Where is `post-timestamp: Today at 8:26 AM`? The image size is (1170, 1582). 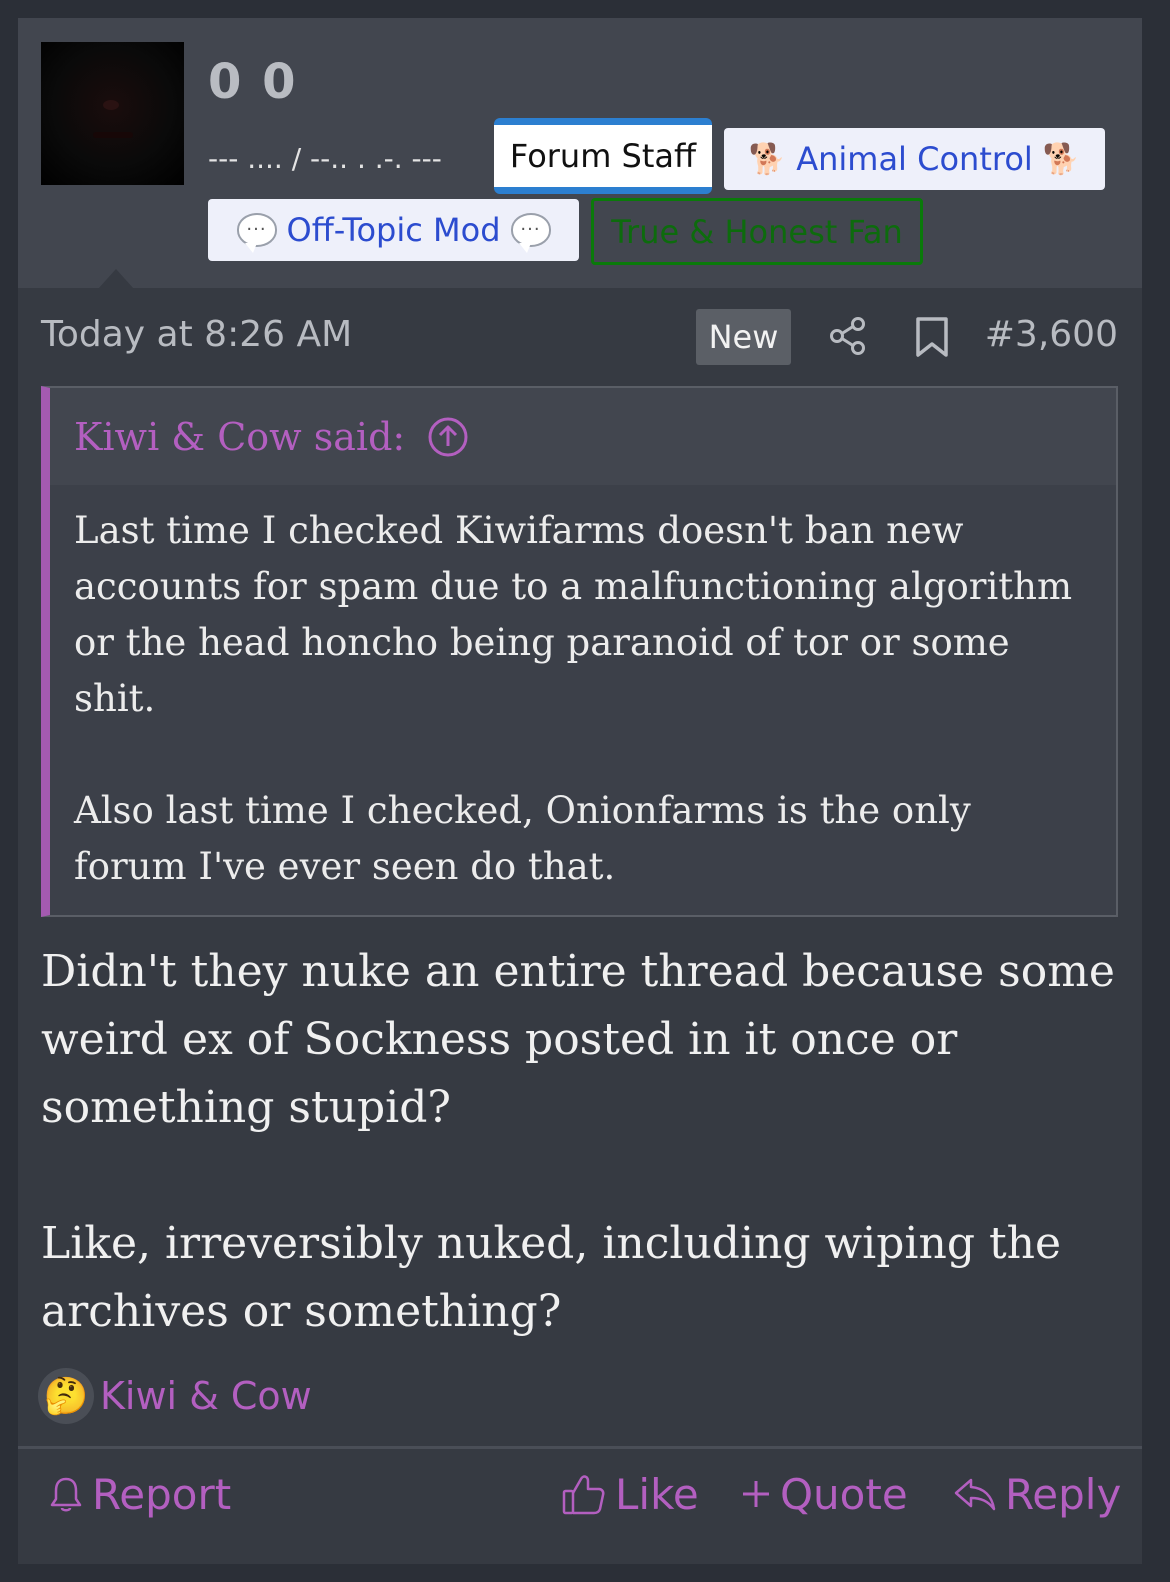 post-timestamp: Today at 8:26 AM is located at coordinates (196, 334).